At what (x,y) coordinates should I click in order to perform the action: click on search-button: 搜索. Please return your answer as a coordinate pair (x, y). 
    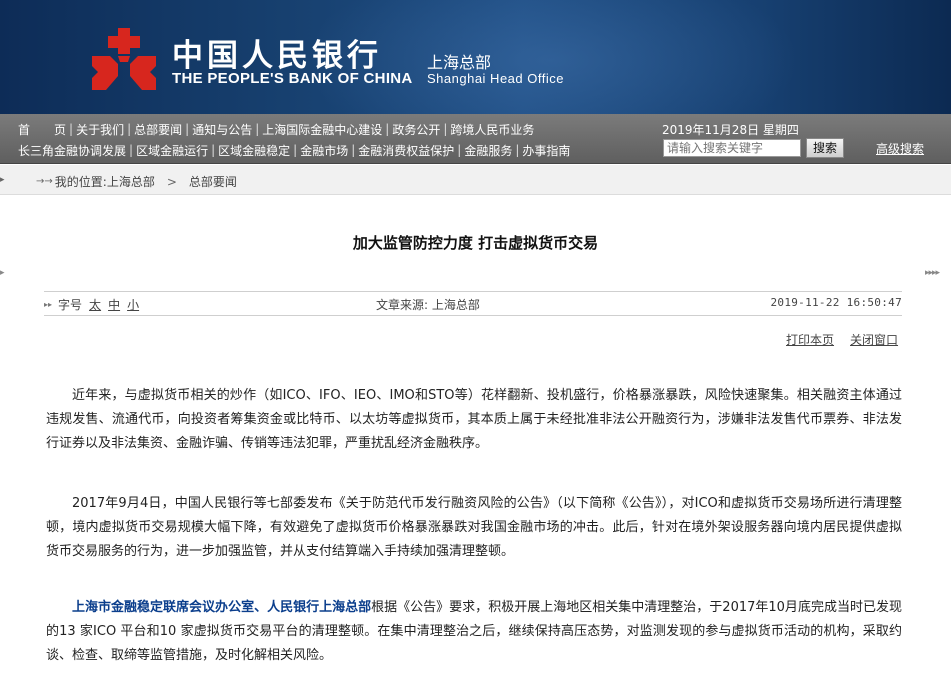
    Looking at the image, I should click on (825, 148).